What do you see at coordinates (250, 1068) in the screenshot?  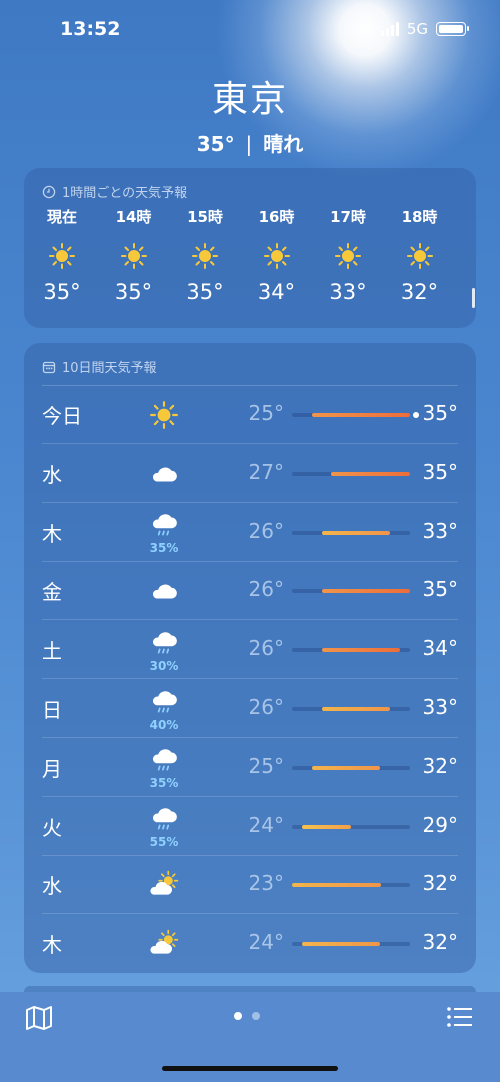 I see `home-indicator` at bounding box center [250, 1068].